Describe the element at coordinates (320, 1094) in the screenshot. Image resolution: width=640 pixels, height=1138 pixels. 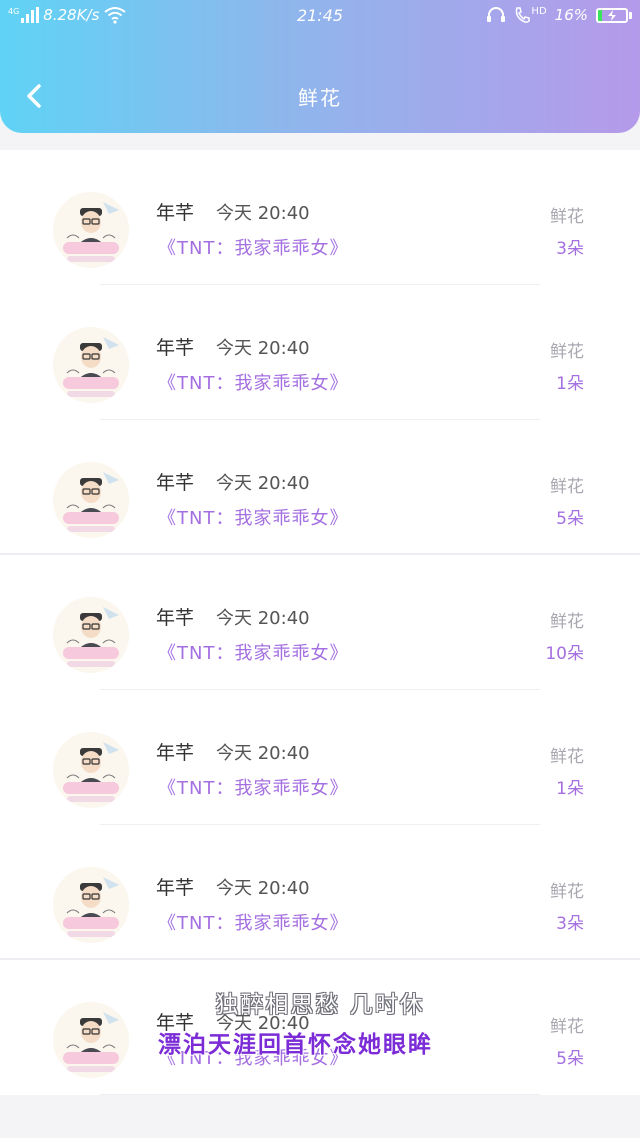
I see `divider` at that location.